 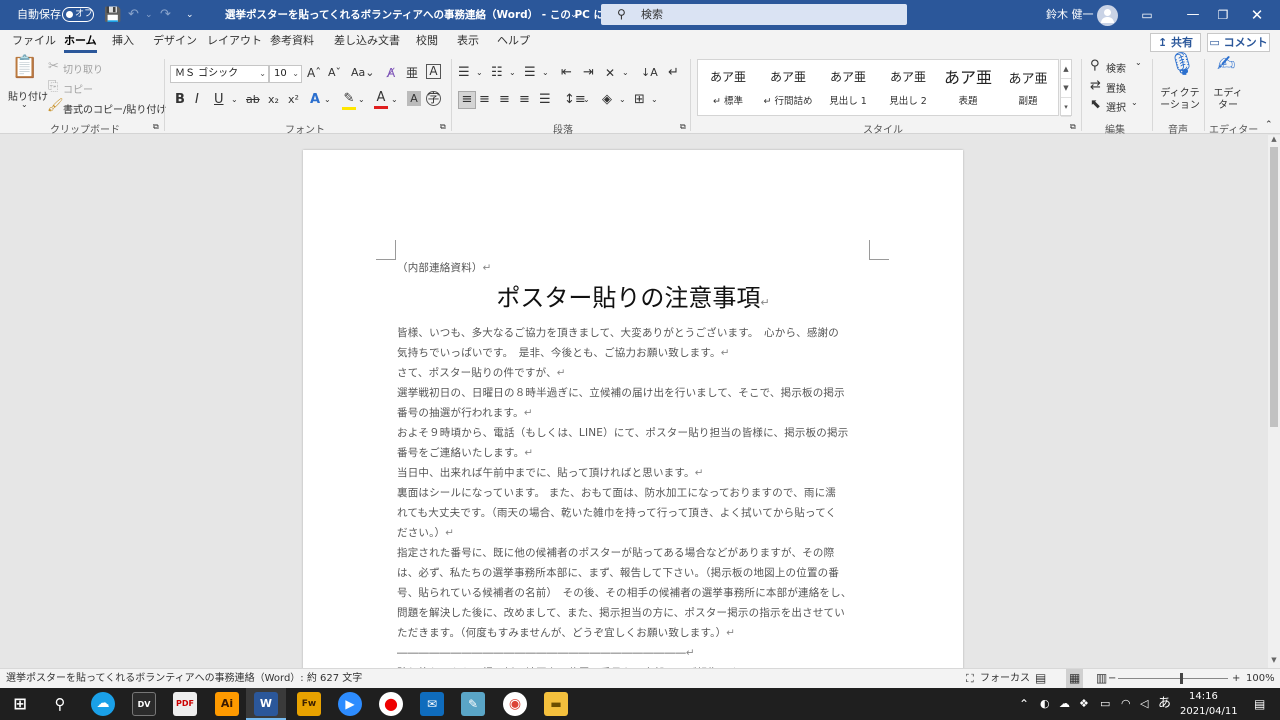 I want to click on italic-icon: I, so click(x=197, y=100).